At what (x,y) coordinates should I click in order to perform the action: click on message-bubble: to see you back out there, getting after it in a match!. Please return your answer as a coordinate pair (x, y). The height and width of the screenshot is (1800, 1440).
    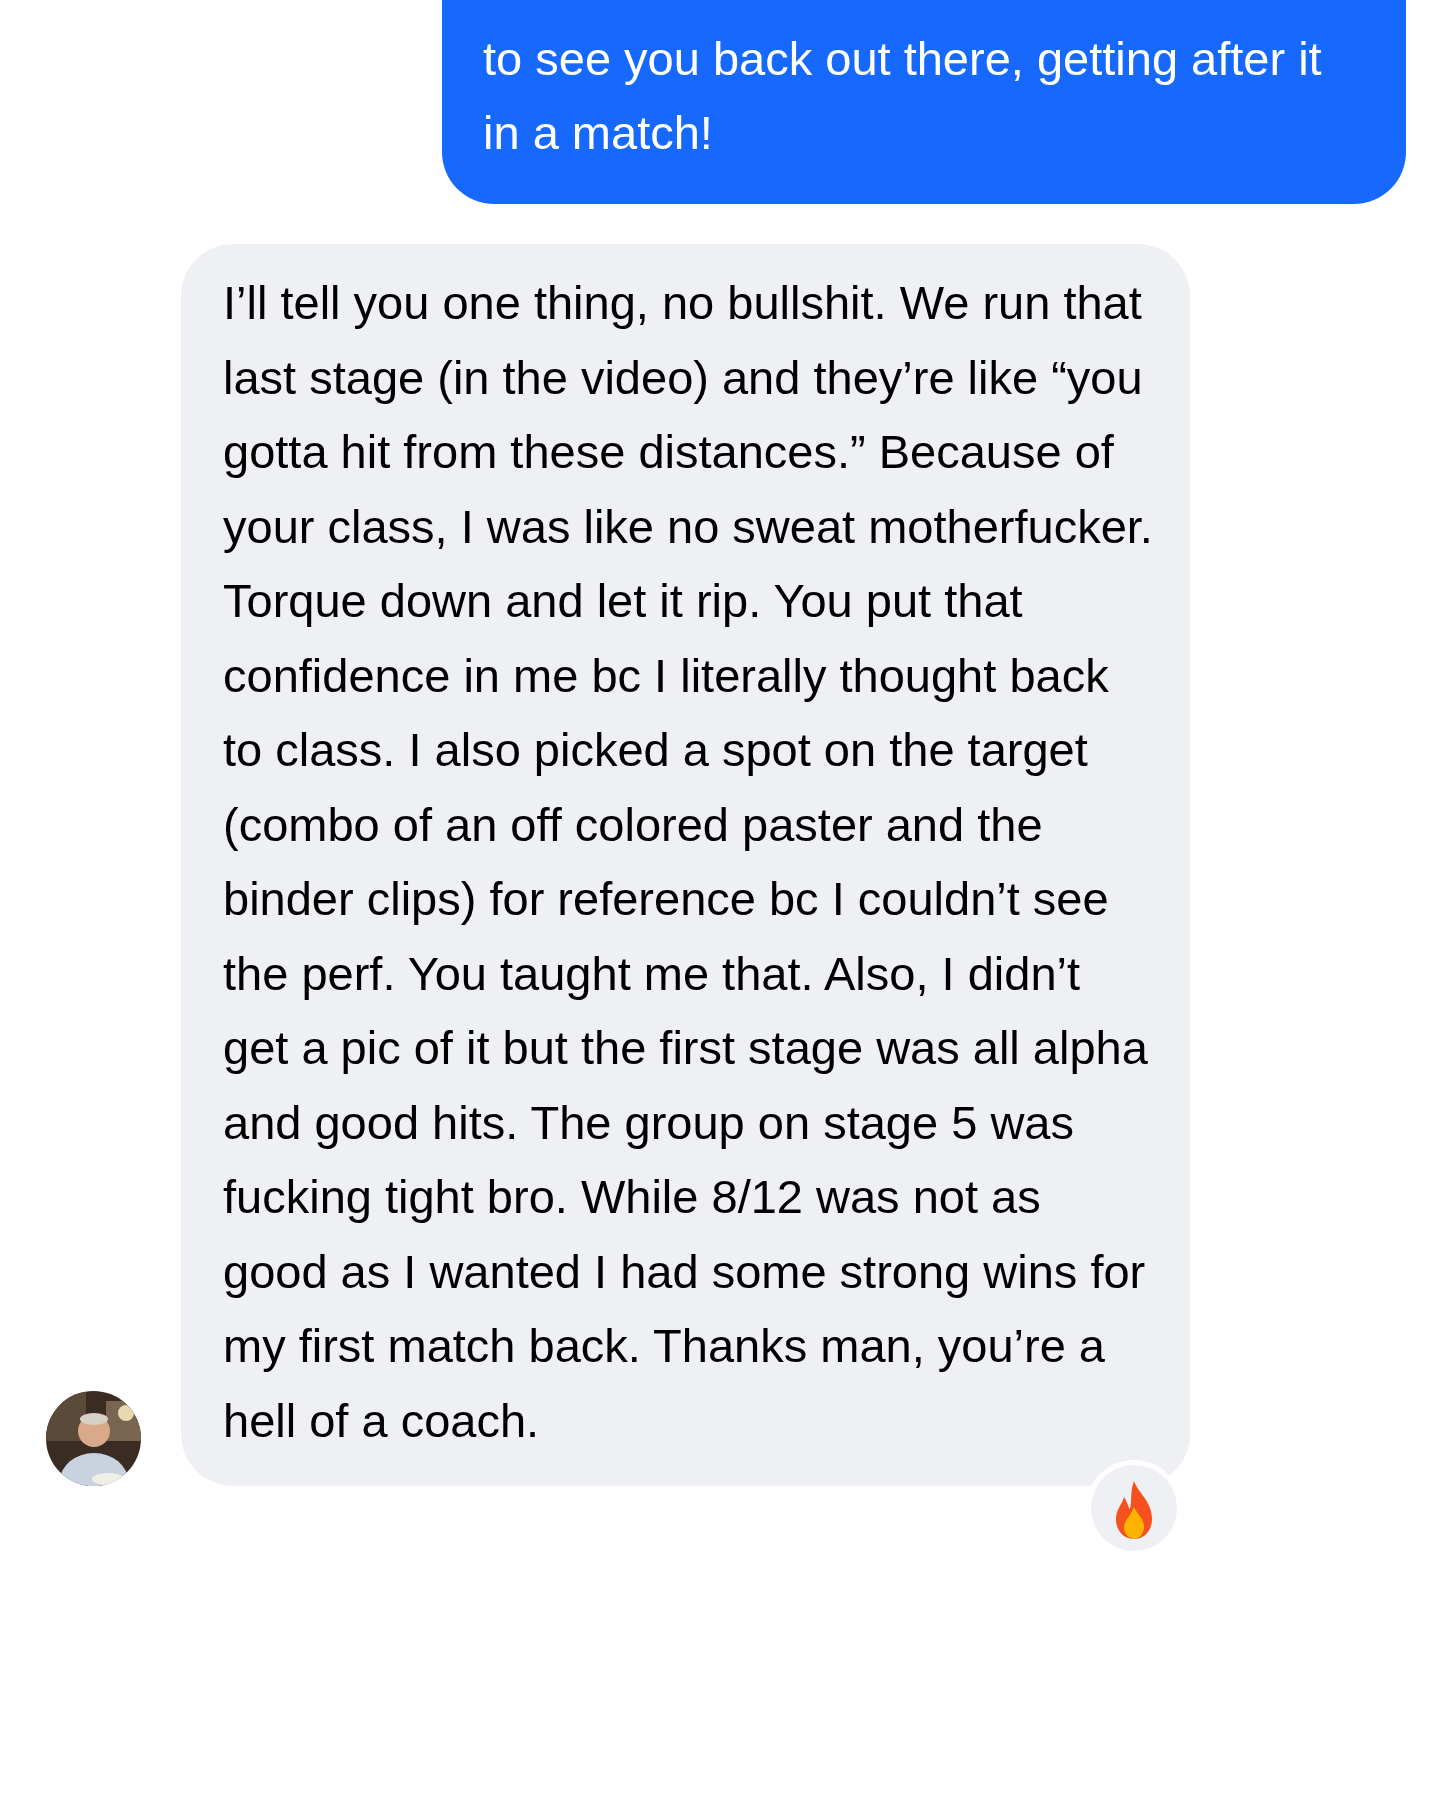
    Looking at the image, I should click on (924, 102).